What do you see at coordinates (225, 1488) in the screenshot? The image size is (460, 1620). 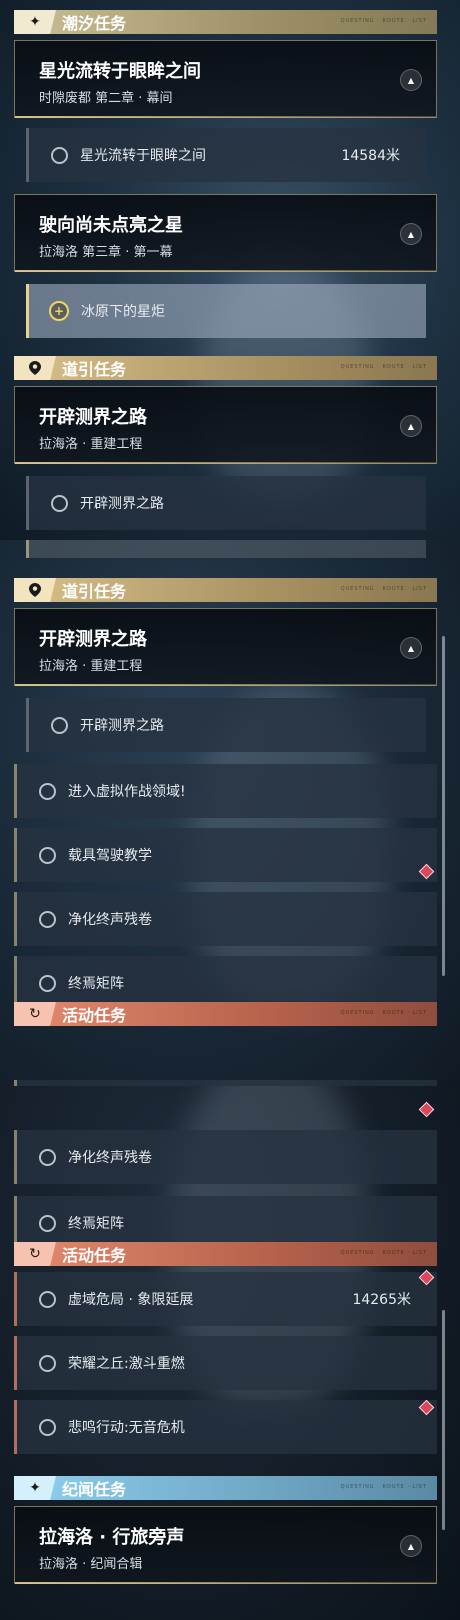 I see `section-header-legend: ✦ 纪闻任务 QUESTING · ROUTE · LIST` at bounding box center [225, 1488].